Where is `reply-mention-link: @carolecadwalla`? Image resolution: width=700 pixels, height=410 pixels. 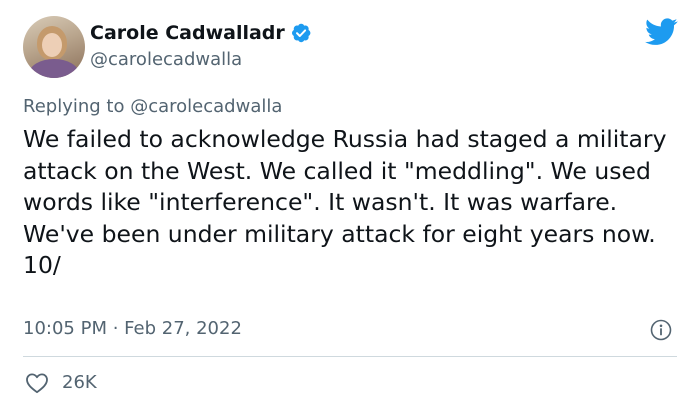
reply-mention-link: @carolecadwalla is located at coordinates (206, 106).